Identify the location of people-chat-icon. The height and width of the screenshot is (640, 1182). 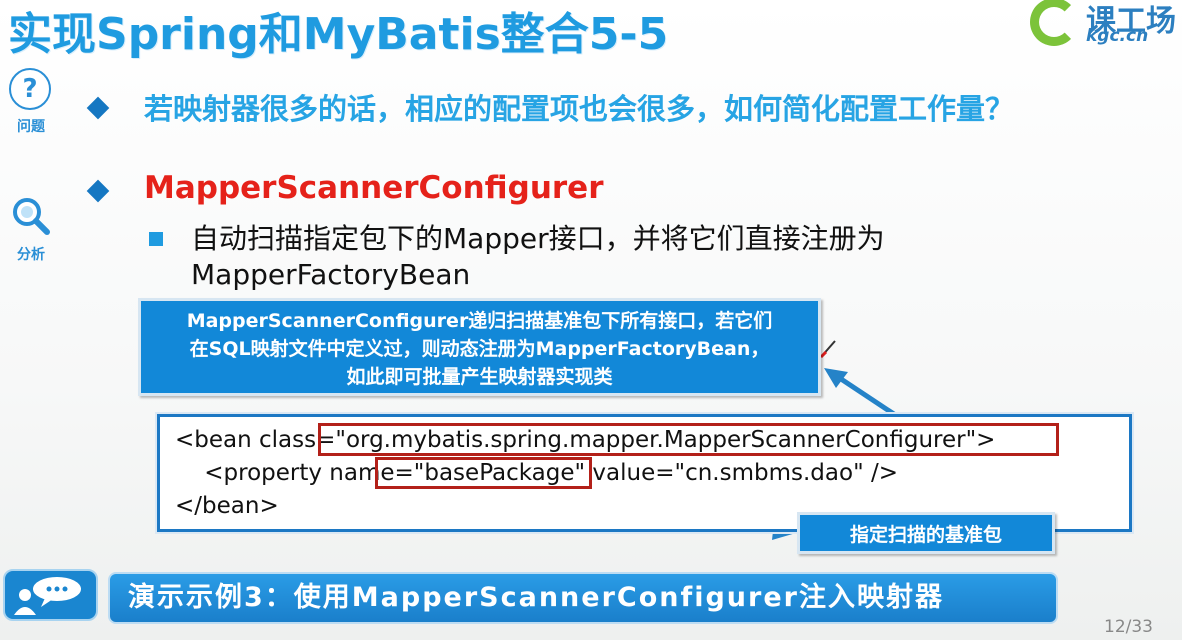
(47, 596).